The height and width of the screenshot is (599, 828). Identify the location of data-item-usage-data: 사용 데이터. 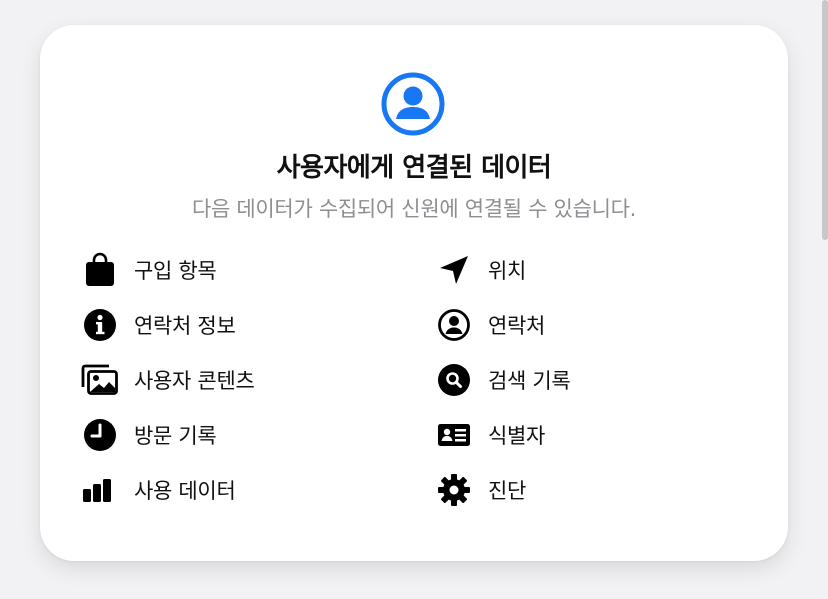
(158, 490).